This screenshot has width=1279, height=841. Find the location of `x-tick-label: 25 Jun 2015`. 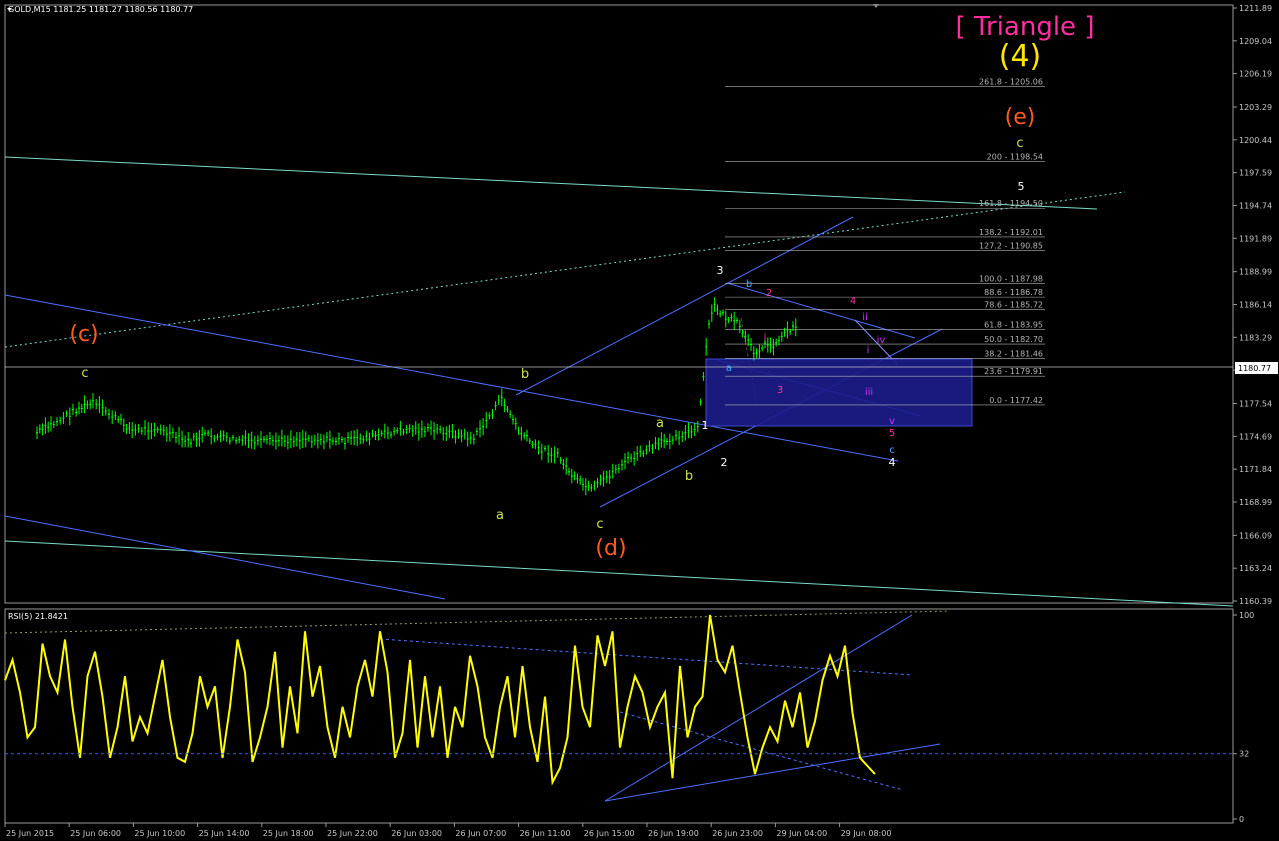

x-tick-label: 25 Jun 2015 is located at coordinates (30, 833).